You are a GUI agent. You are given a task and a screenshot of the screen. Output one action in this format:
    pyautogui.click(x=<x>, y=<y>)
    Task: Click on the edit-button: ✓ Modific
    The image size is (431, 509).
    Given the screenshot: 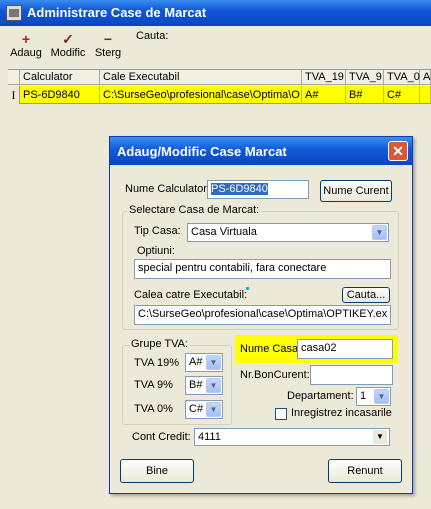 What is the action you would take?
    pyautogui.click(x=68, y=45)
    